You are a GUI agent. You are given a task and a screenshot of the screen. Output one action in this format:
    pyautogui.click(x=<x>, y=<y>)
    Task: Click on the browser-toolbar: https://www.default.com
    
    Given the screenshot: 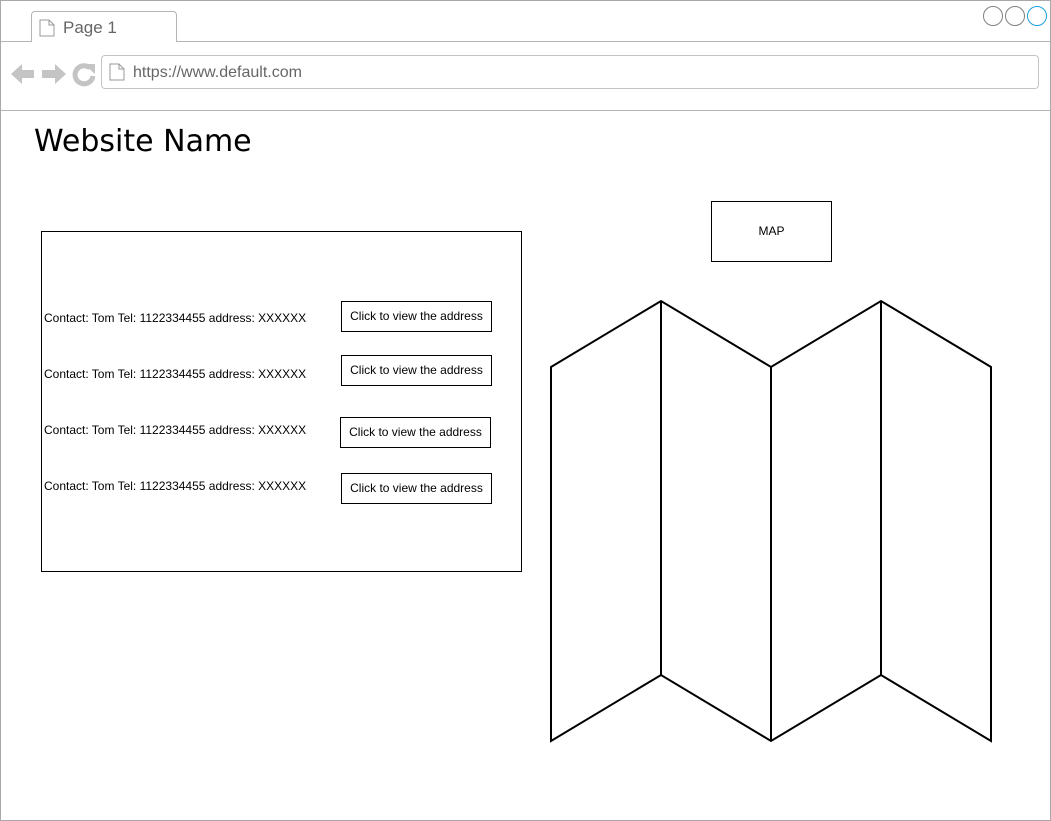 What is the action you would take?
    pyautogui.click(x=525, y=76)
    